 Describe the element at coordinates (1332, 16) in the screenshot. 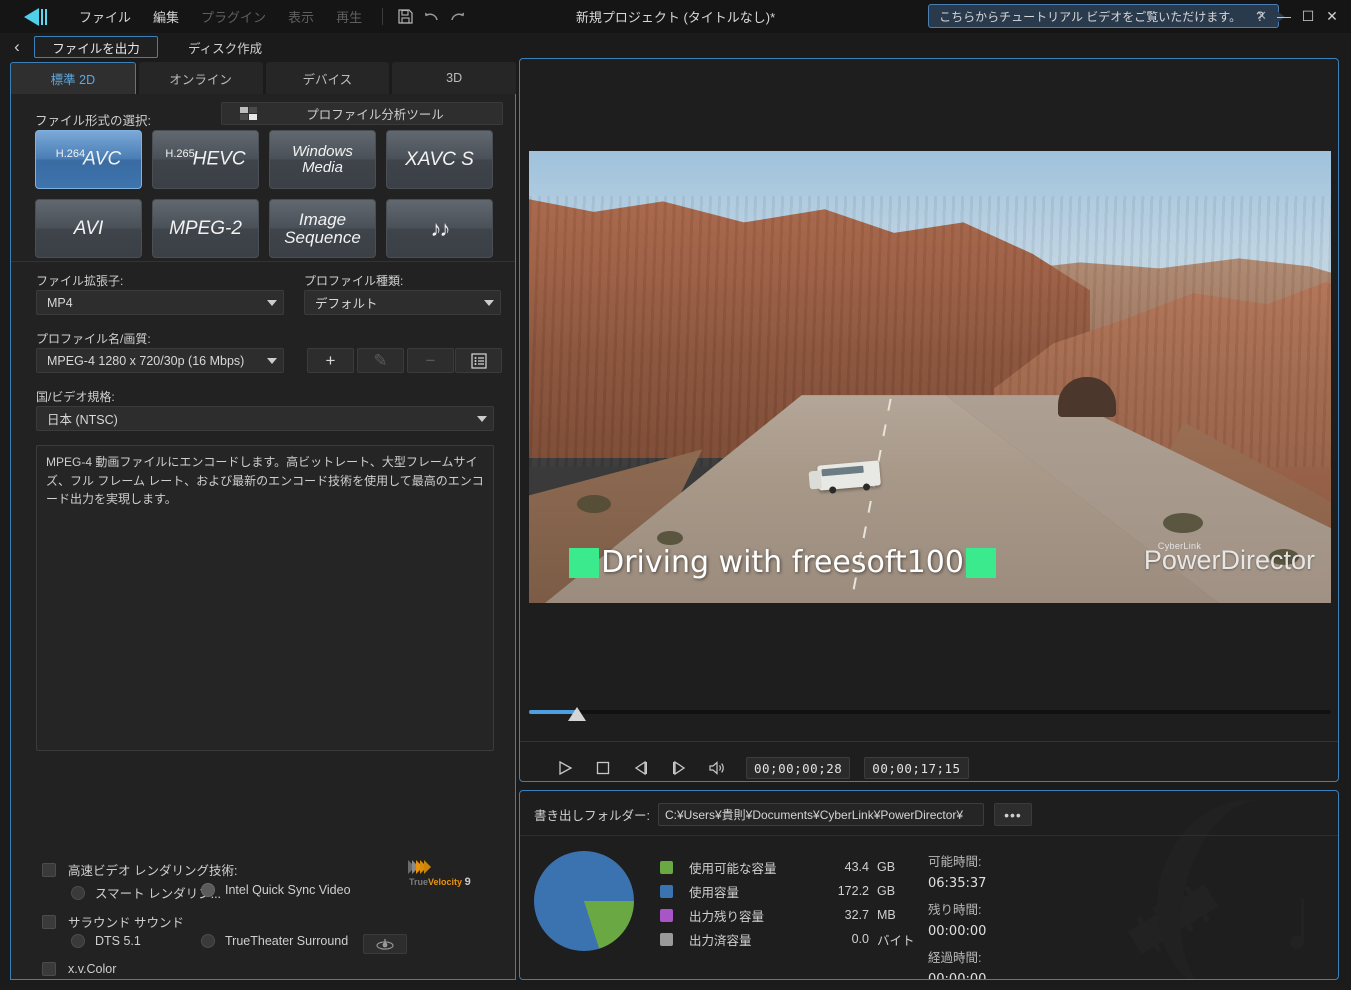

I see `close-button: ✕` at that location.